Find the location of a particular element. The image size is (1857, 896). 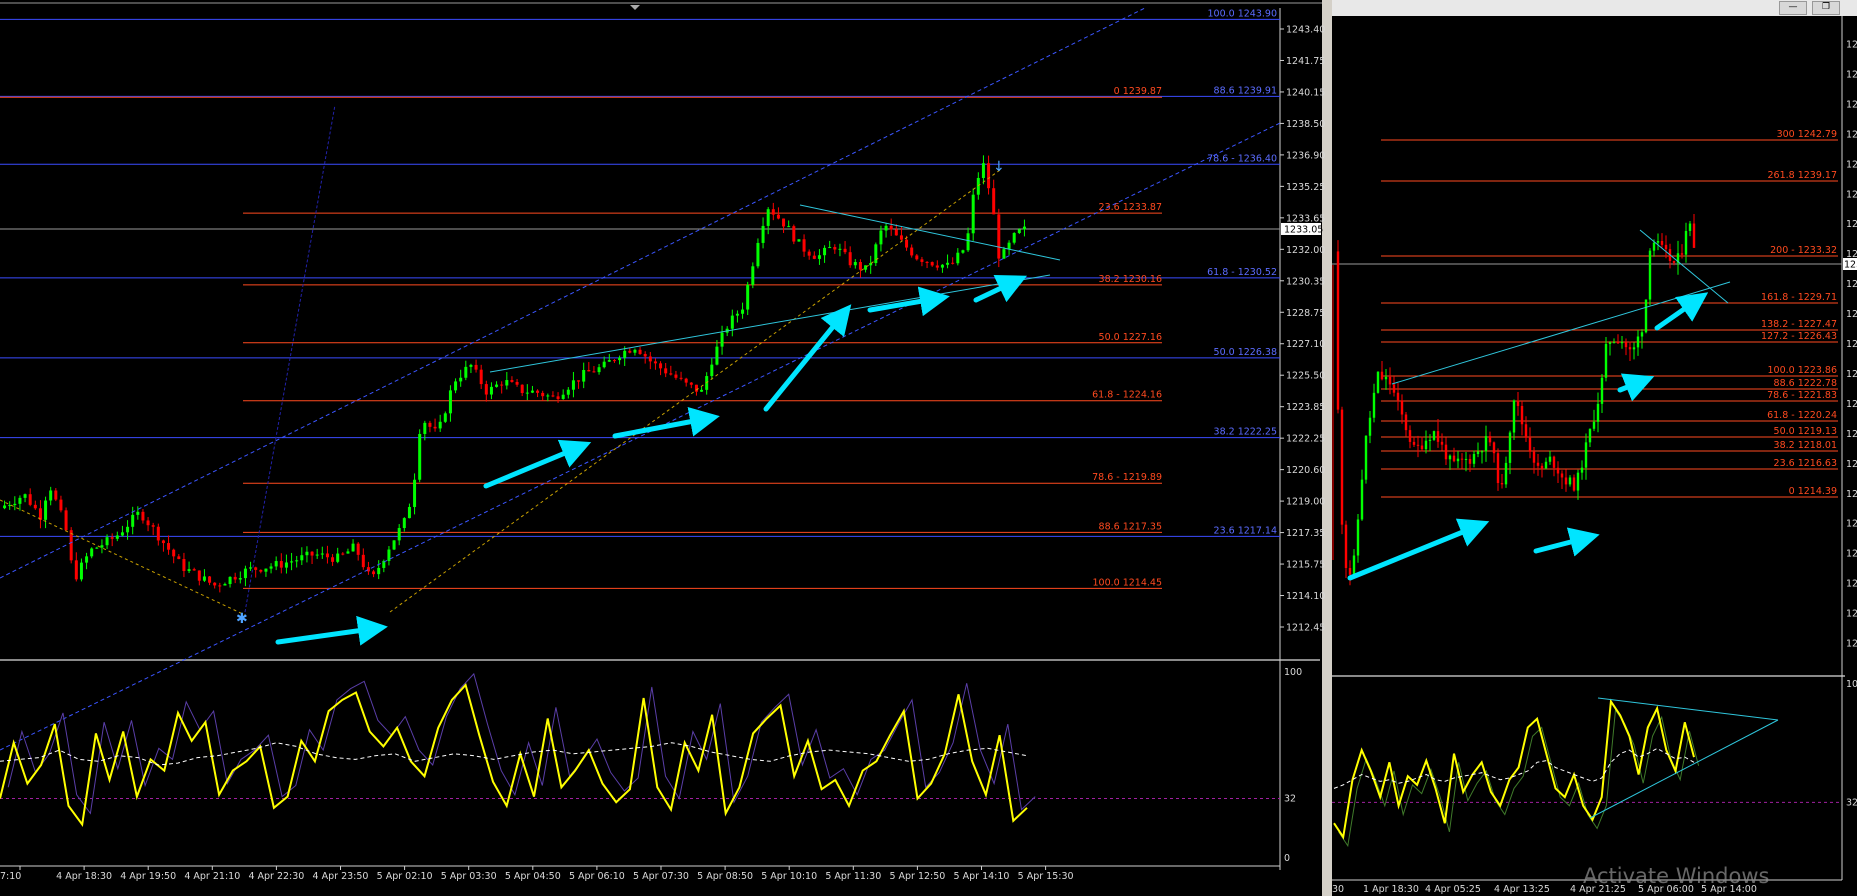

right-osc-y-tick-label: 32 is located at coordinates (1851, 802).